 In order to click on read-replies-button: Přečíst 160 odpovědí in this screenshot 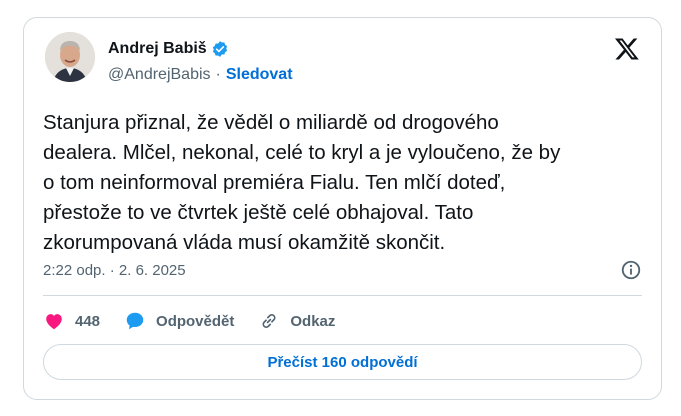, I will do `click(342, 362)`.